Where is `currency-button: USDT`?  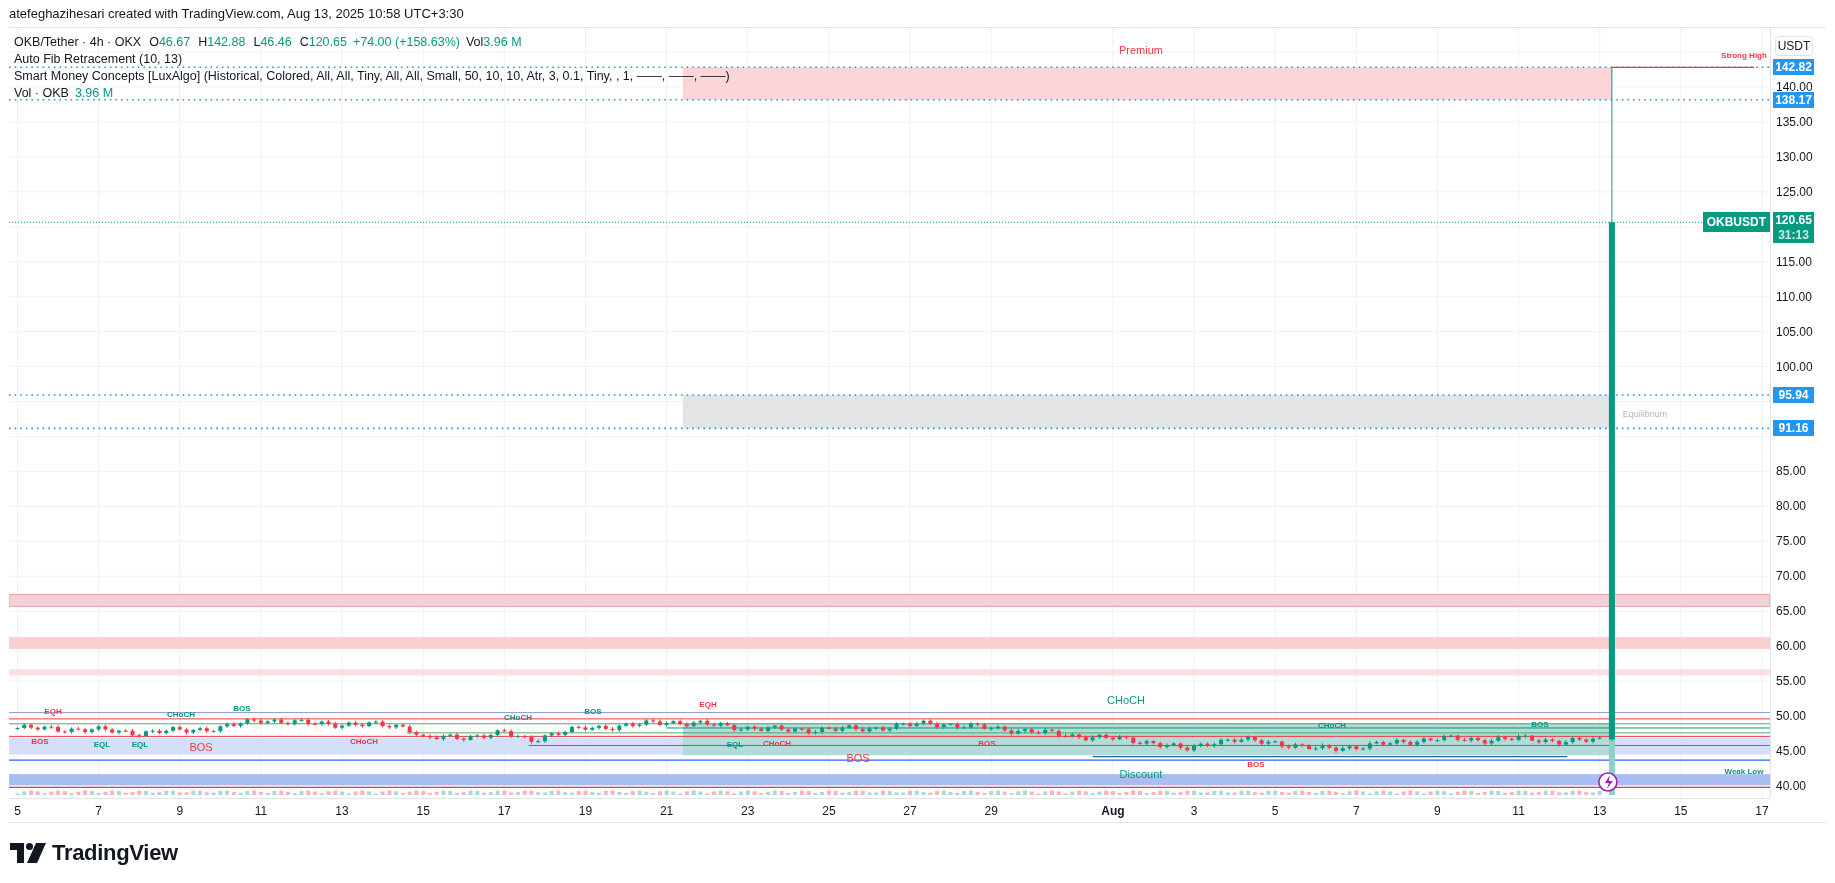
currency-button: USDT is located at coordinates (1794, 46).